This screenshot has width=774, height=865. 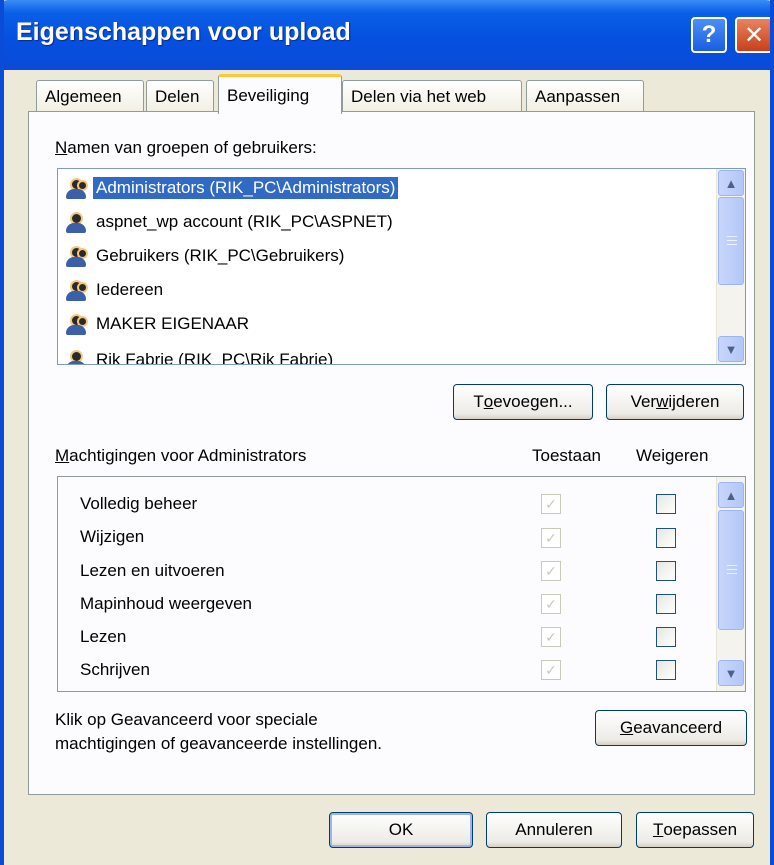 What do you see at coordinates (115, 290) in the screenshot?
I see `user-row-iedereen: Iedereen` at bounding box center [115, 290].